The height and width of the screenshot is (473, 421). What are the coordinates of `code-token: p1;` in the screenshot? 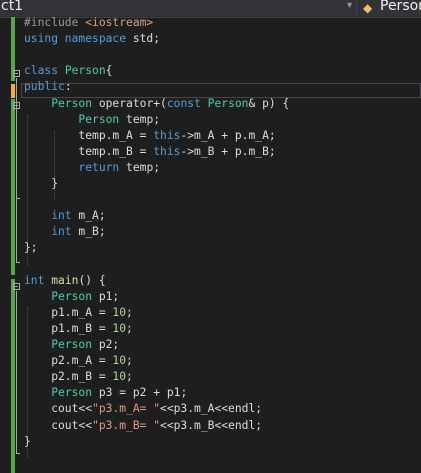 It's located at (106, 296).